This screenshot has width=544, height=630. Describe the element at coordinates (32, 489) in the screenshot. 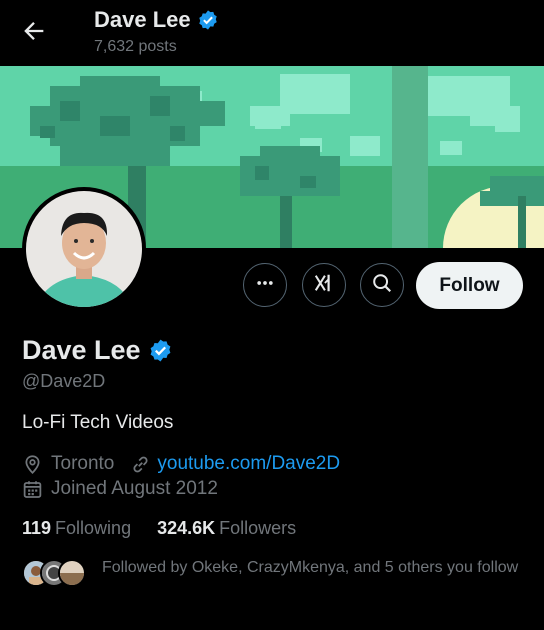

I see `calendar-icon` at that location.